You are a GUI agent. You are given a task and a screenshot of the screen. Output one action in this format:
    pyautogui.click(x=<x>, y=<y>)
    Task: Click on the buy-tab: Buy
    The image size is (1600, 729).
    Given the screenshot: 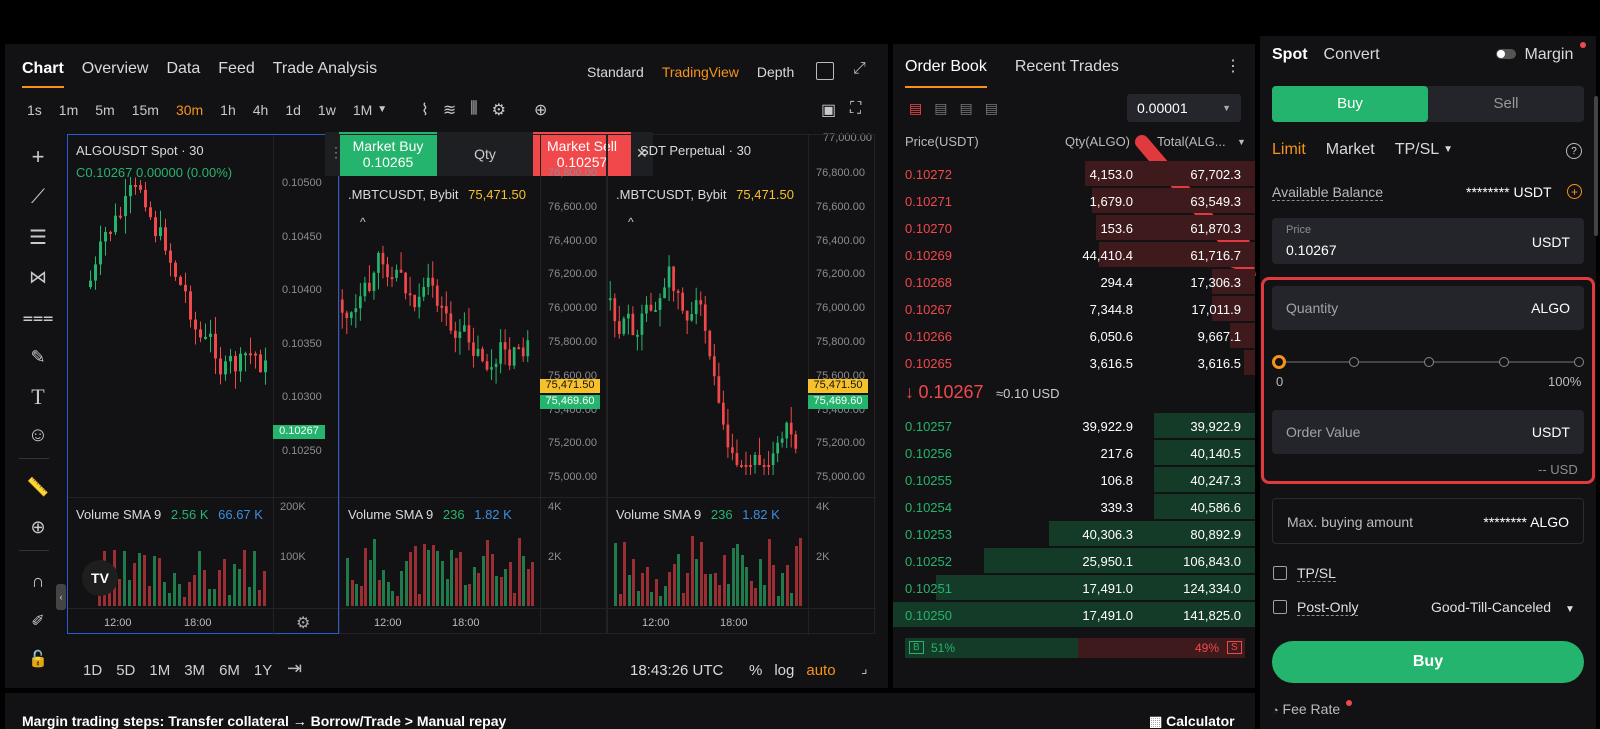 What is the action you would take?
    pyautogui.click(x=1350, y=104)
    